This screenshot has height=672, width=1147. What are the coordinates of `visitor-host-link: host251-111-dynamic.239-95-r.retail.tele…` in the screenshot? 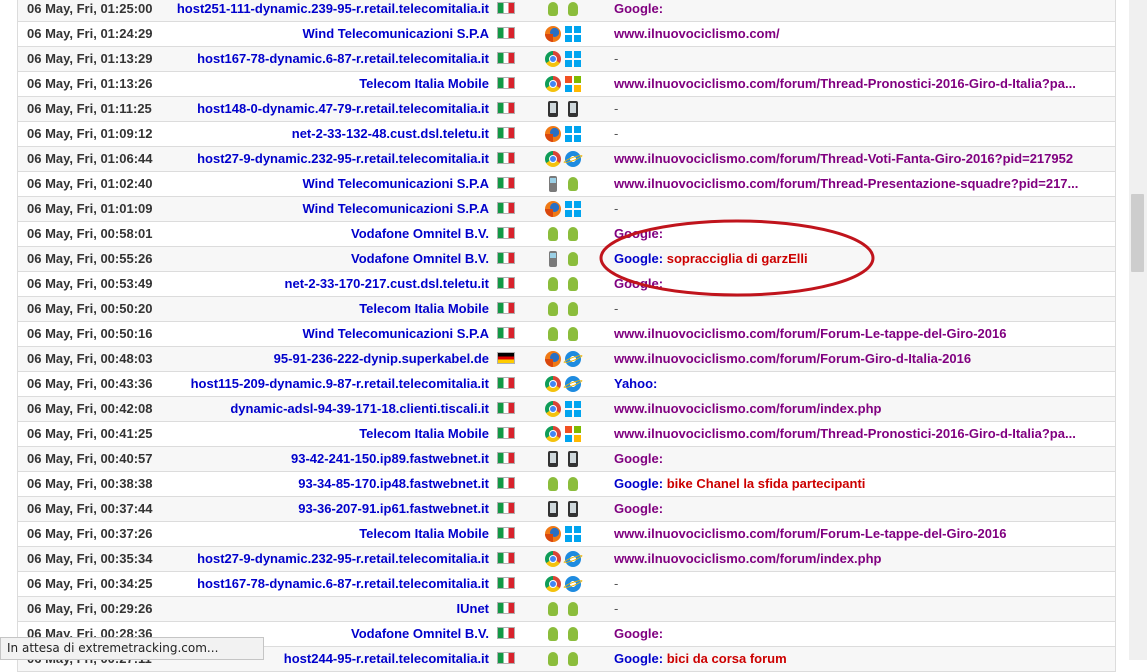 It's located at (323, 10).